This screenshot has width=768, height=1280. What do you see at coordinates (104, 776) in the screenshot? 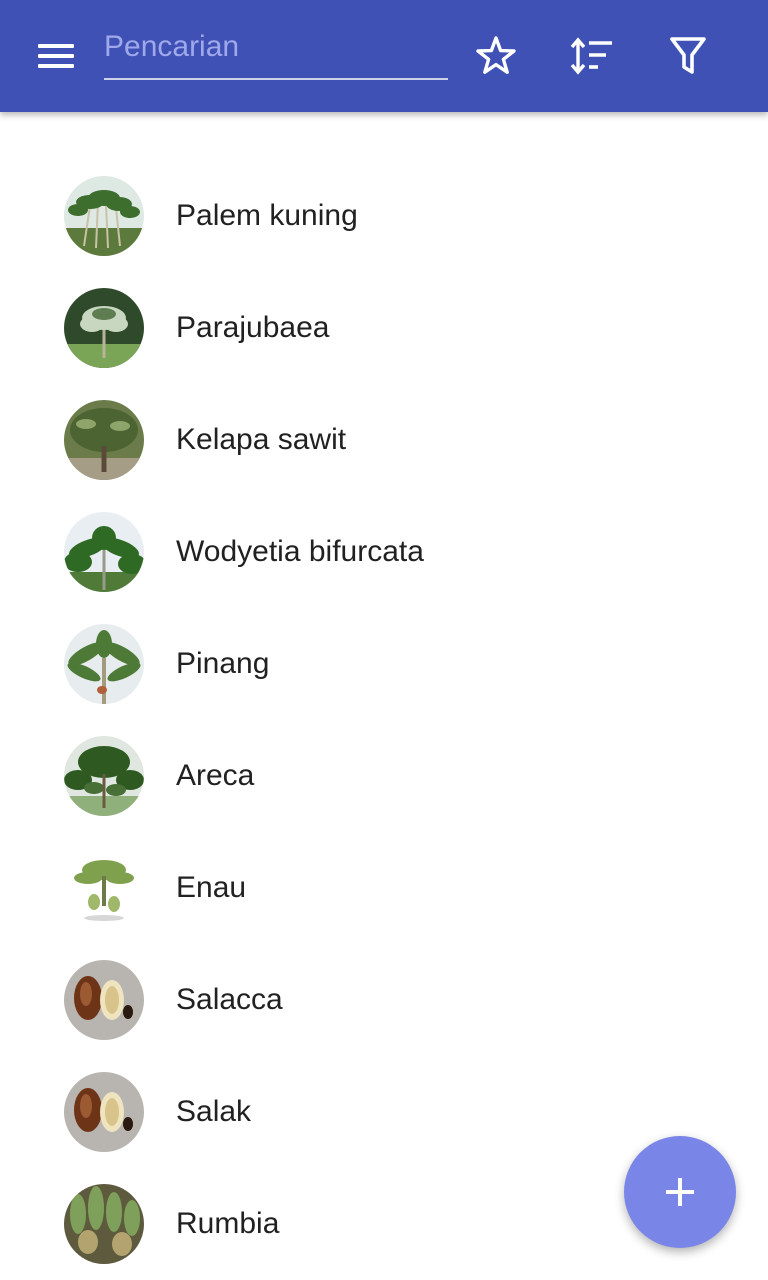
I see `areca-garden-thumbnail` at bounding box center [104, 776].